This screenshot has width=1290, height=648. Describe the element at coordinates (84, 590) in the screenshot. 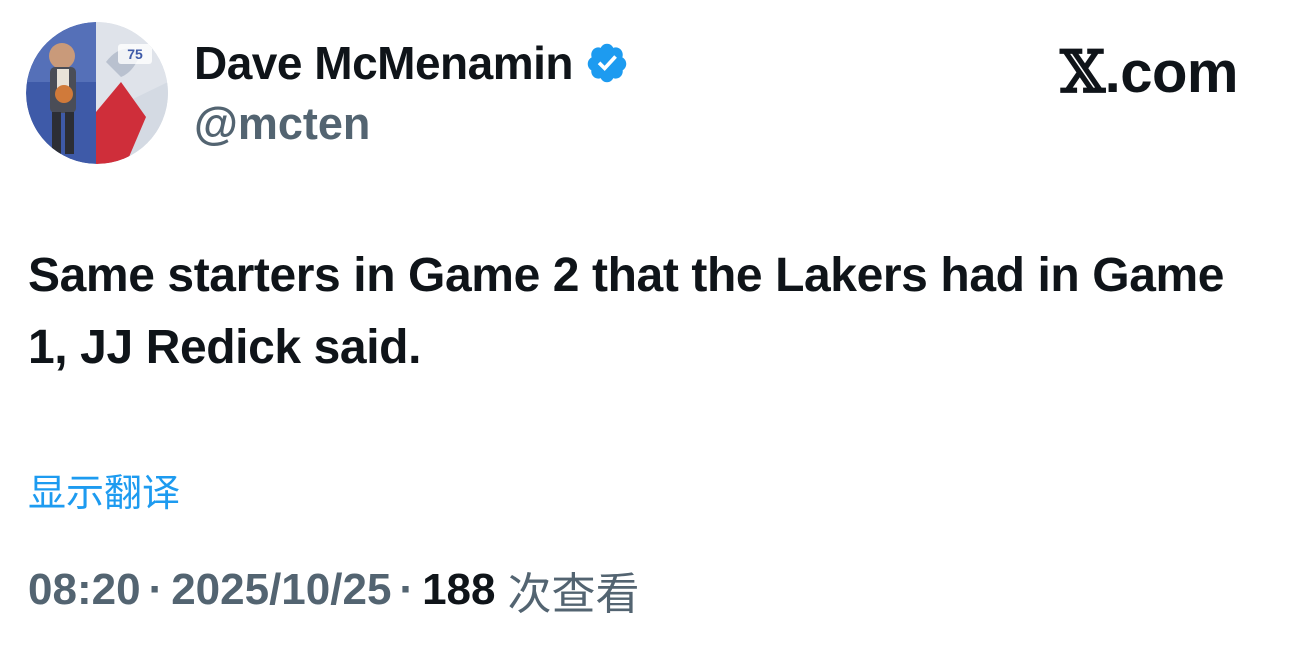

I see `tweet-time: 08:20` at that location.